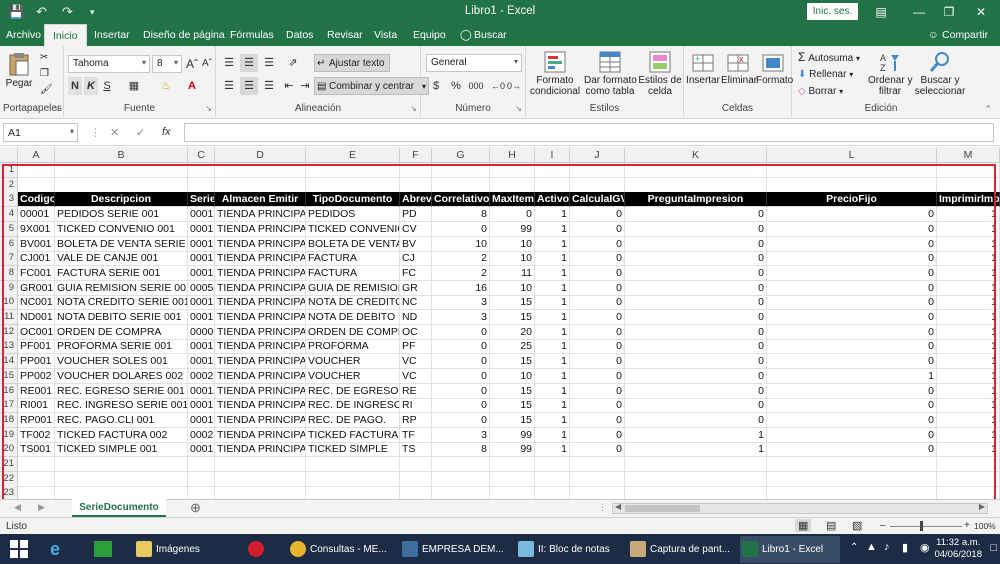 The image size is (1000, 564). What do you see at coordinates (353, 259) in the screenshot?
I see `table-cell: FACTURA` at bounding box center [353, 259].